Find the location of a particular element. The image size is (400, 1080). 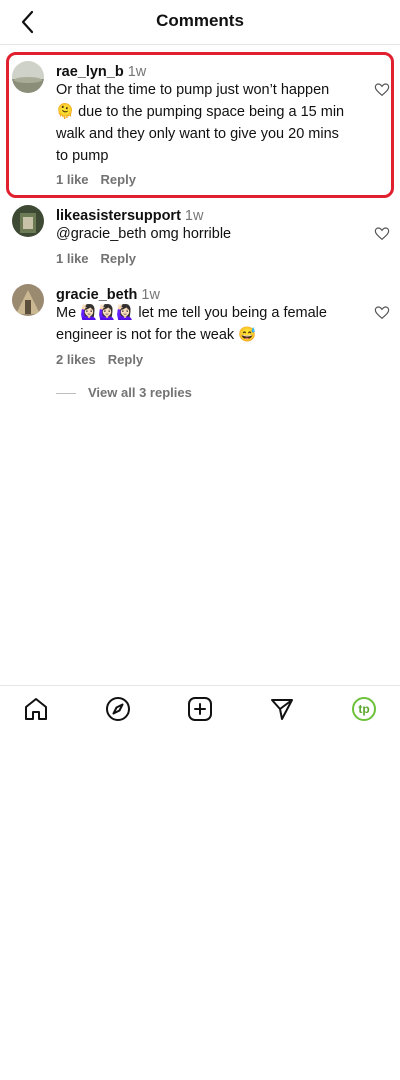

home-icon is located at coordinates (36, 709).